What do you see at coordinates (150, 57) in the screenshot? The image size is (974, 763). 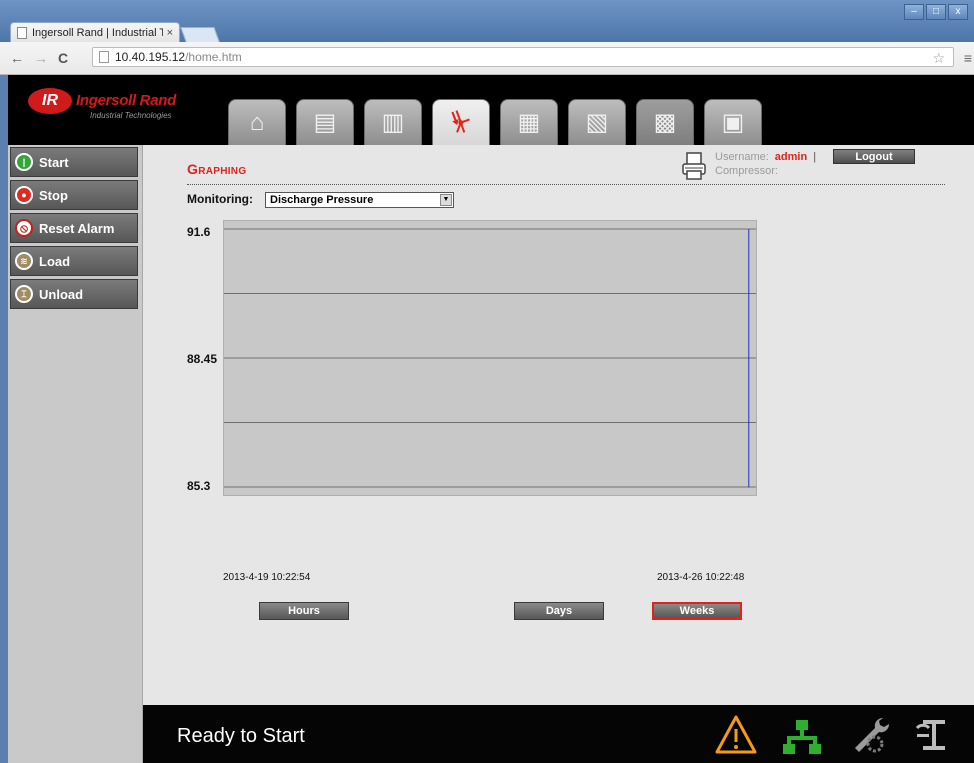 I see `url-host: 10.40.195.12` at bounding box center [150, 57].